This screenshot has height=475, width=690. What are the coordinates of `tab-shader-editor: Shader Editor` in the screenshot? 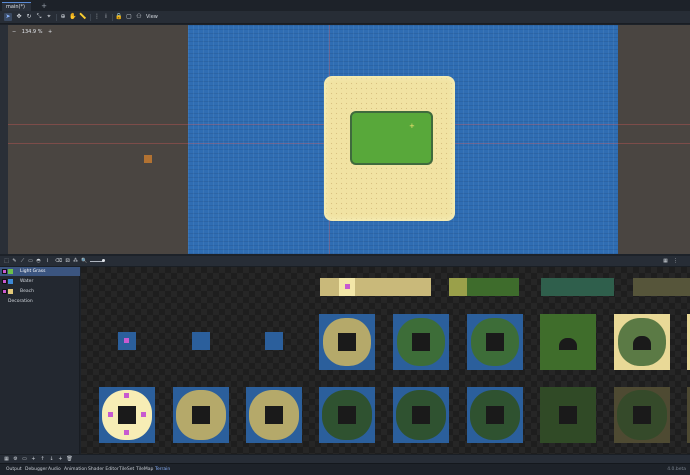 It's located at (103, 469).